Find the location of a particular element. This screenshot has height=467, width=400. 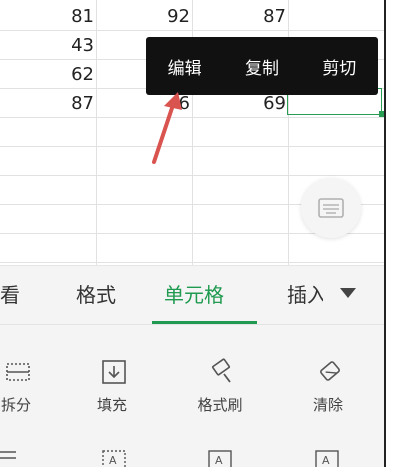

tab-cell: 单元格 is located at coordinates (194, 295).